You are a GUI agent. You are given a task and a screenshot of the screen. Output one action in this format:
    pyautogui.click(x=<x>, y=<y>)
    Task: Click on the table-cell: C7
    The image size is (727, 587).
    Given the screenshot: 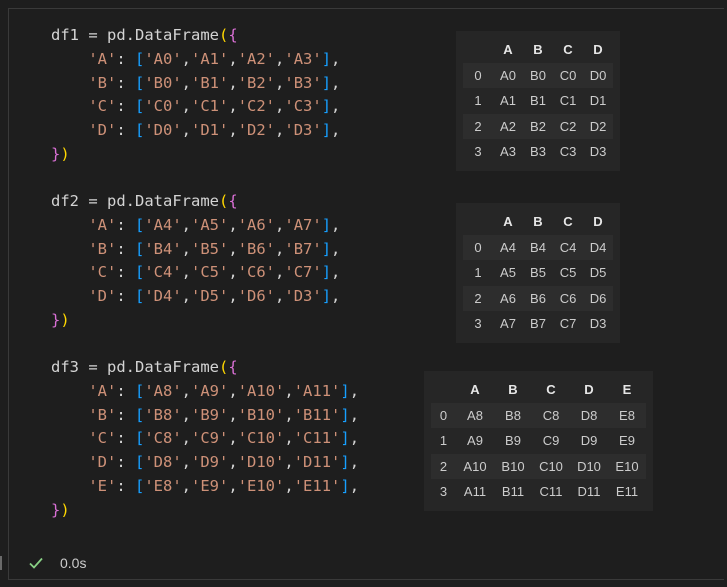 What is the action you would take?
    pyautogui.click(x=568, y=324)
    